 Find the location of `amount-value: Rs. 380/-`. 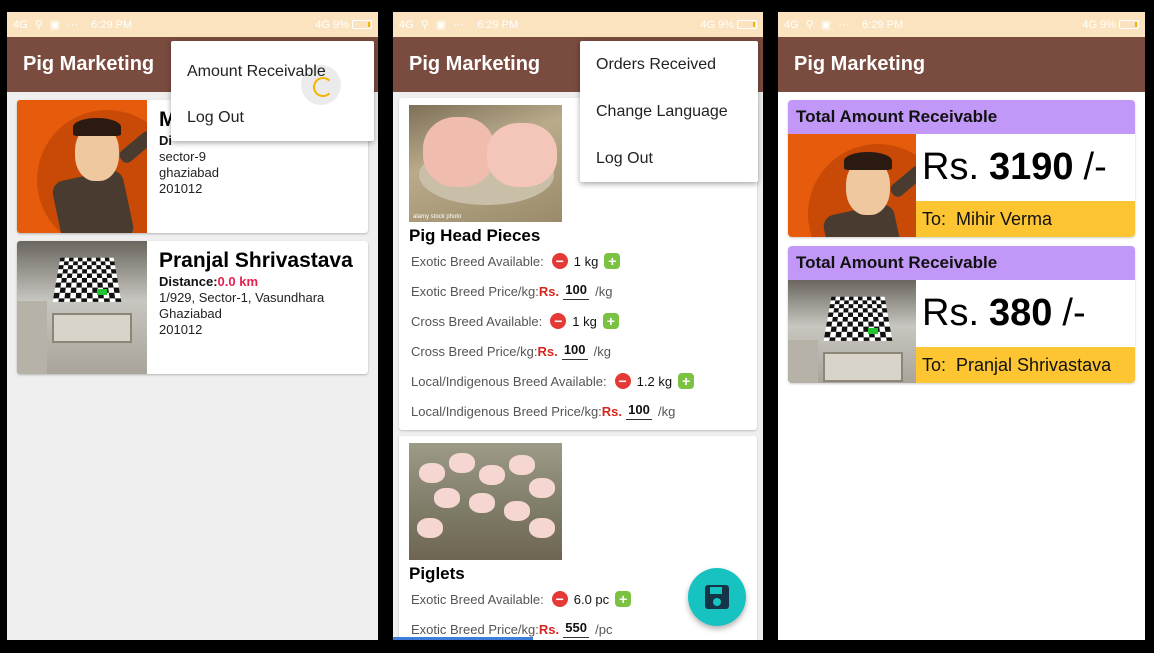

amount-value: Rs. 380/- is located at coordinates (1025, 313).